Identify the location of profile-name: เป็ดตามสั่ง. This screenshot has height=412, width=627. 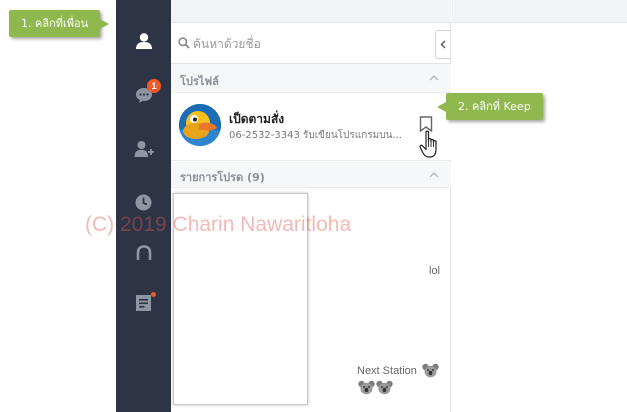
(257, 119).